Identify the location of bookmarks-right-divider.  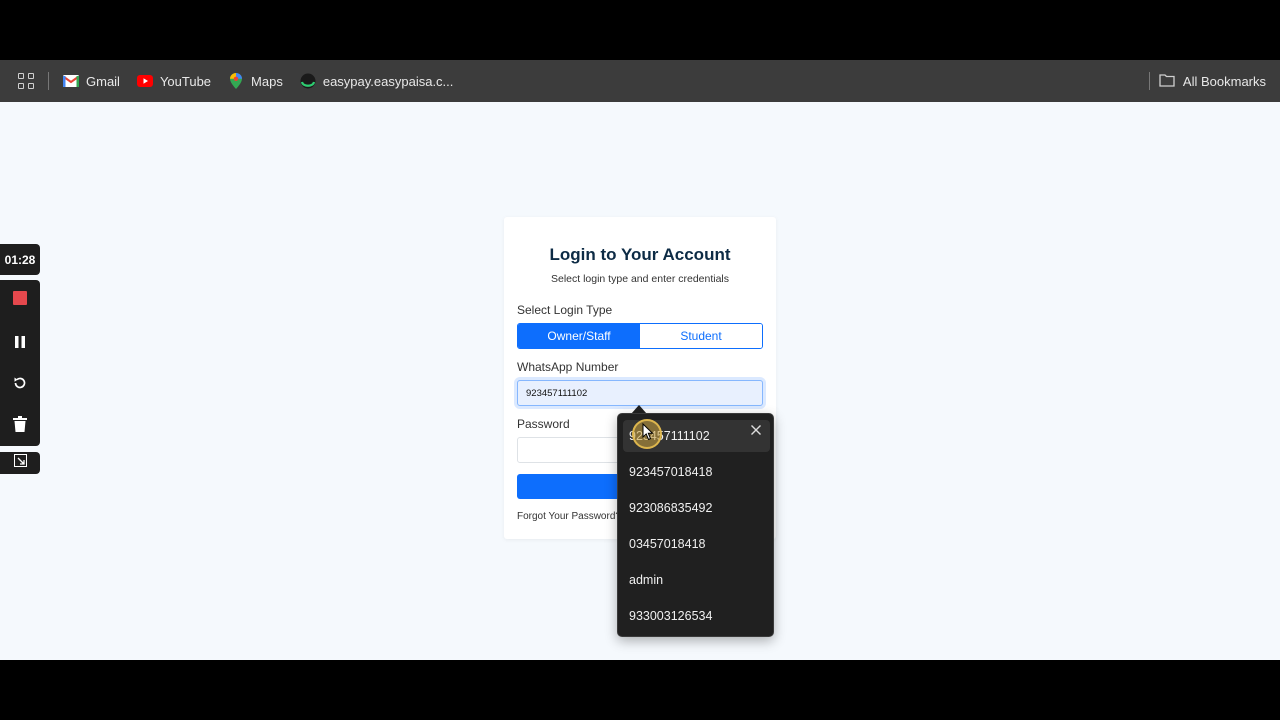
(1149, 81).